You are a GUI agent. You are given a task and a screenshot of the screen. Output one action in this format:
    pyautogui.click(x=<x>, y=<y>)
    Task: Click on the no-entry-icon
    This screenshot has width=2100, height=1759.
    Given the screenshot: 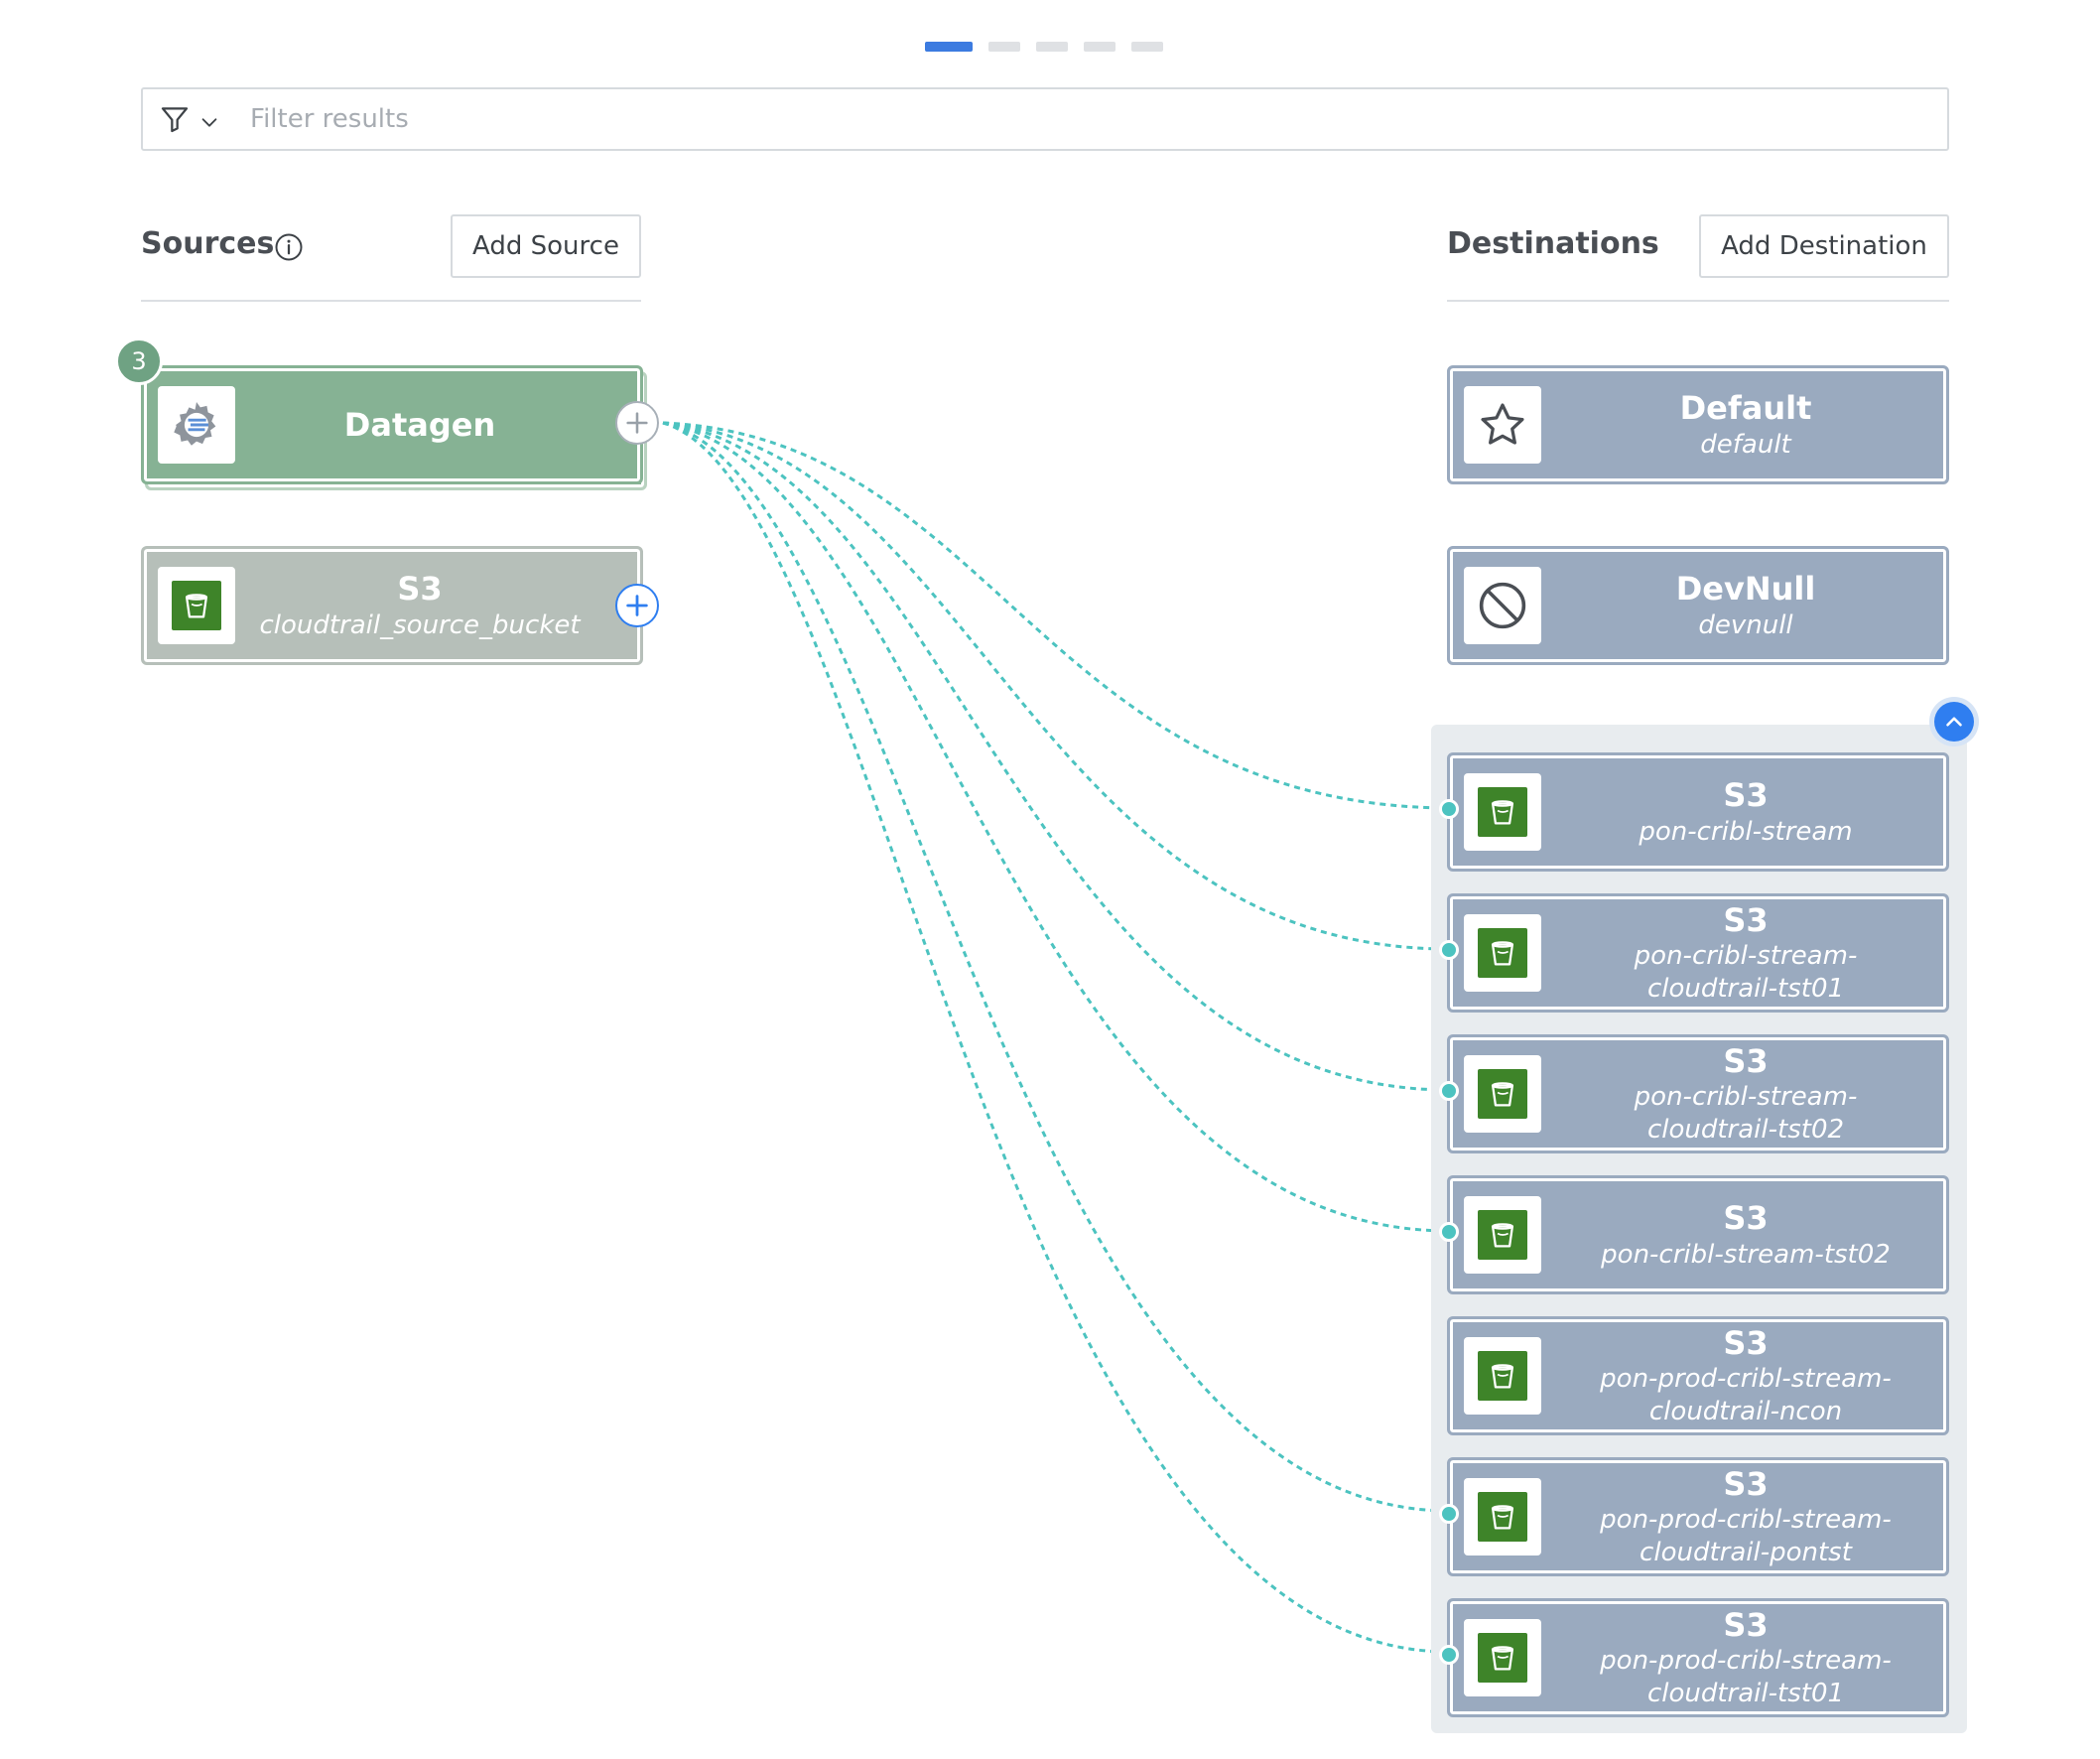 What is the action you would take?
    pyautogui.click(x=1503, y=605)
    